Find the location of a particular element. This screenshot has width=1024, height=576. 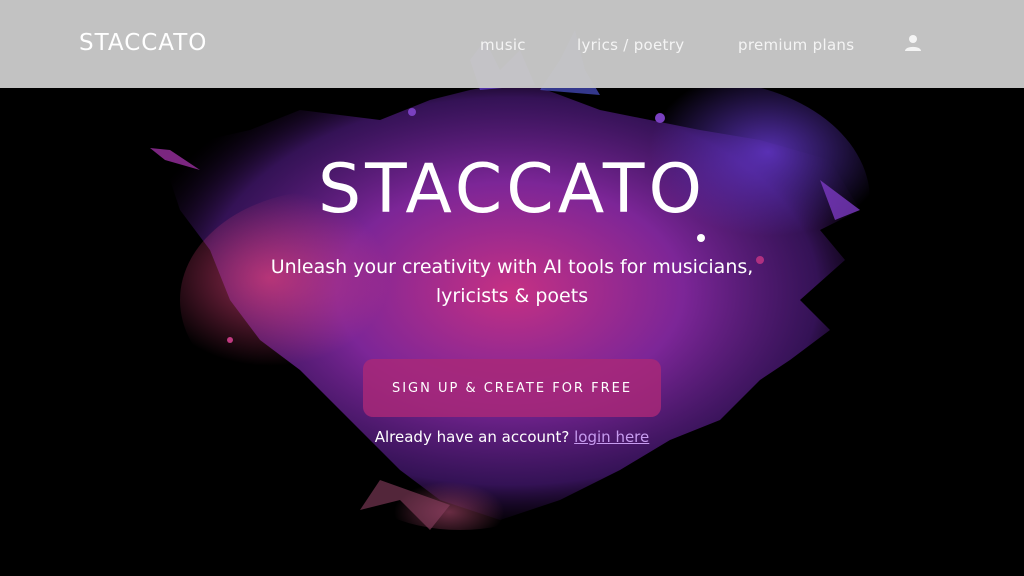

login-prompt-line: Already have an account? login here is located at coordinates (512, 437).